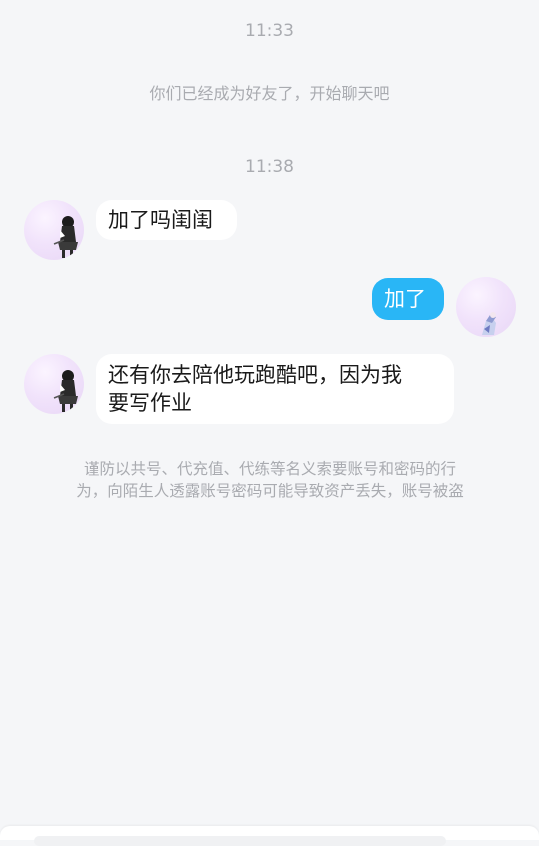  What do you see at coordinates (270, 491) in the screenshot?
I see `security-warning-line: 为，向陌生人透露账号密码可能导致资产丢失，账号被盗` at bounding box center [270, 491].